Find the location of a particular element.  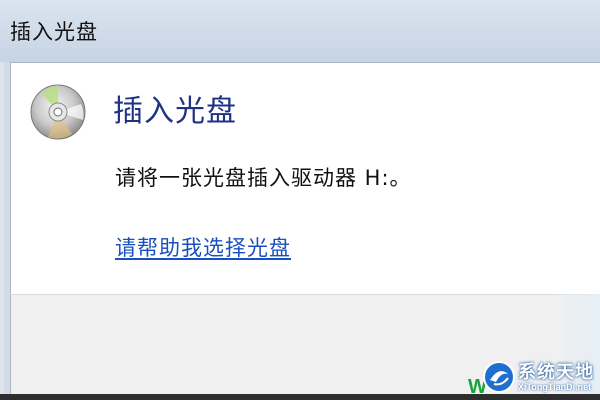

watermark: W 系统天地 XiTongTianDi.net is located at coordinates (534, 378).